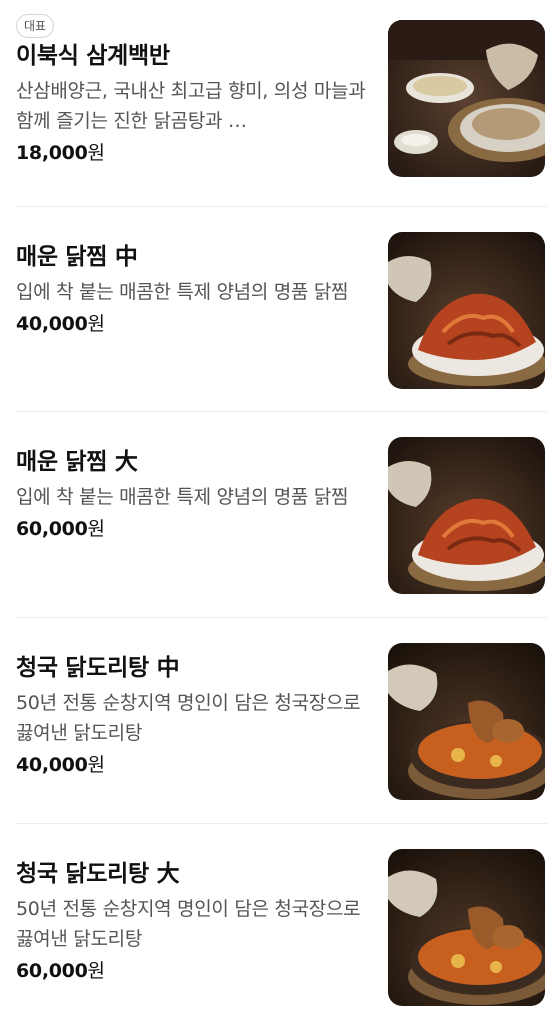  I want to click on menu-item-info: 매운 닭찜 大 입에 착 붙는 매콤한 특제 양념의 명품 닭찜 60,000원, so click(191, 495).